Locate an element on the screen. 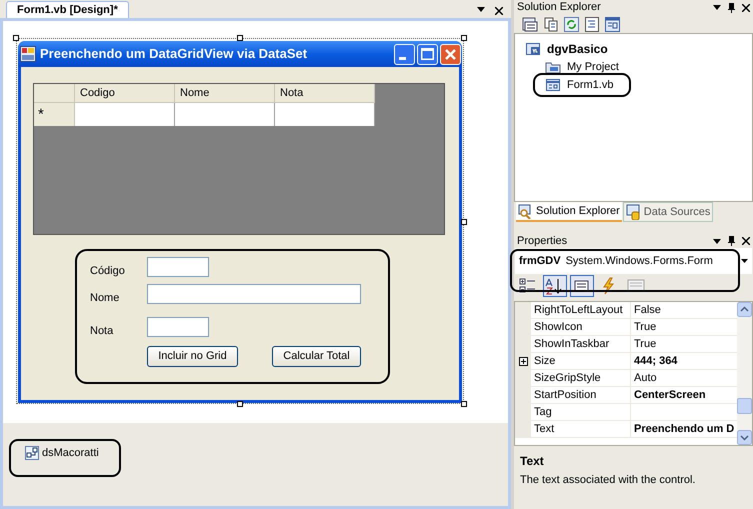 Image resolution: width=753 pixels, height=509 pixels. property-name: Size is located at coordinates (581, 361).